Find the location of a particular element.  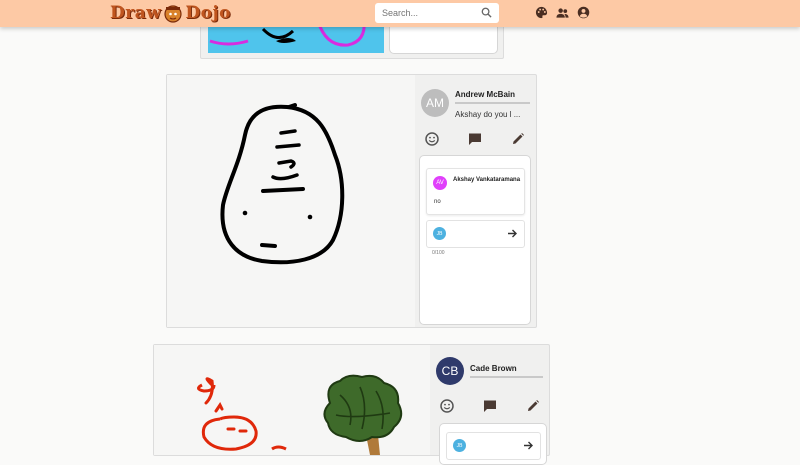

logo-text-dojo: Dojo is located at coordinates (208, 13).